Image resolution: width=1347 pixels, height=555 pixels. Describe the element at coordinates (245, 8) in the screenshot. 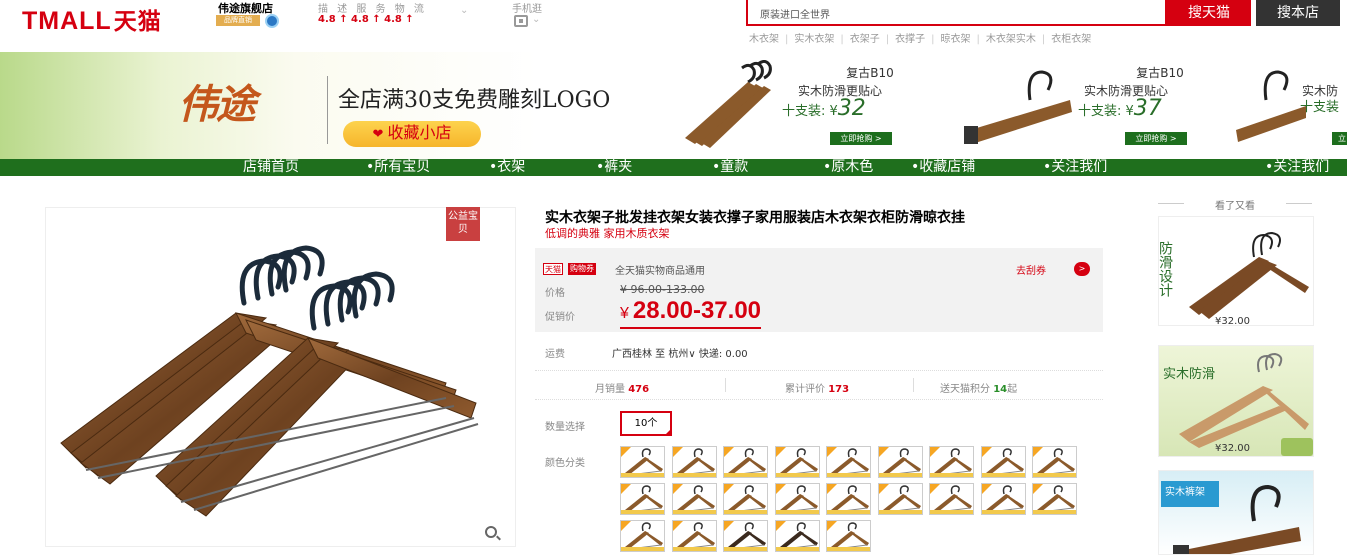

I see `shop-name: 伟途旗舰店` at that location.